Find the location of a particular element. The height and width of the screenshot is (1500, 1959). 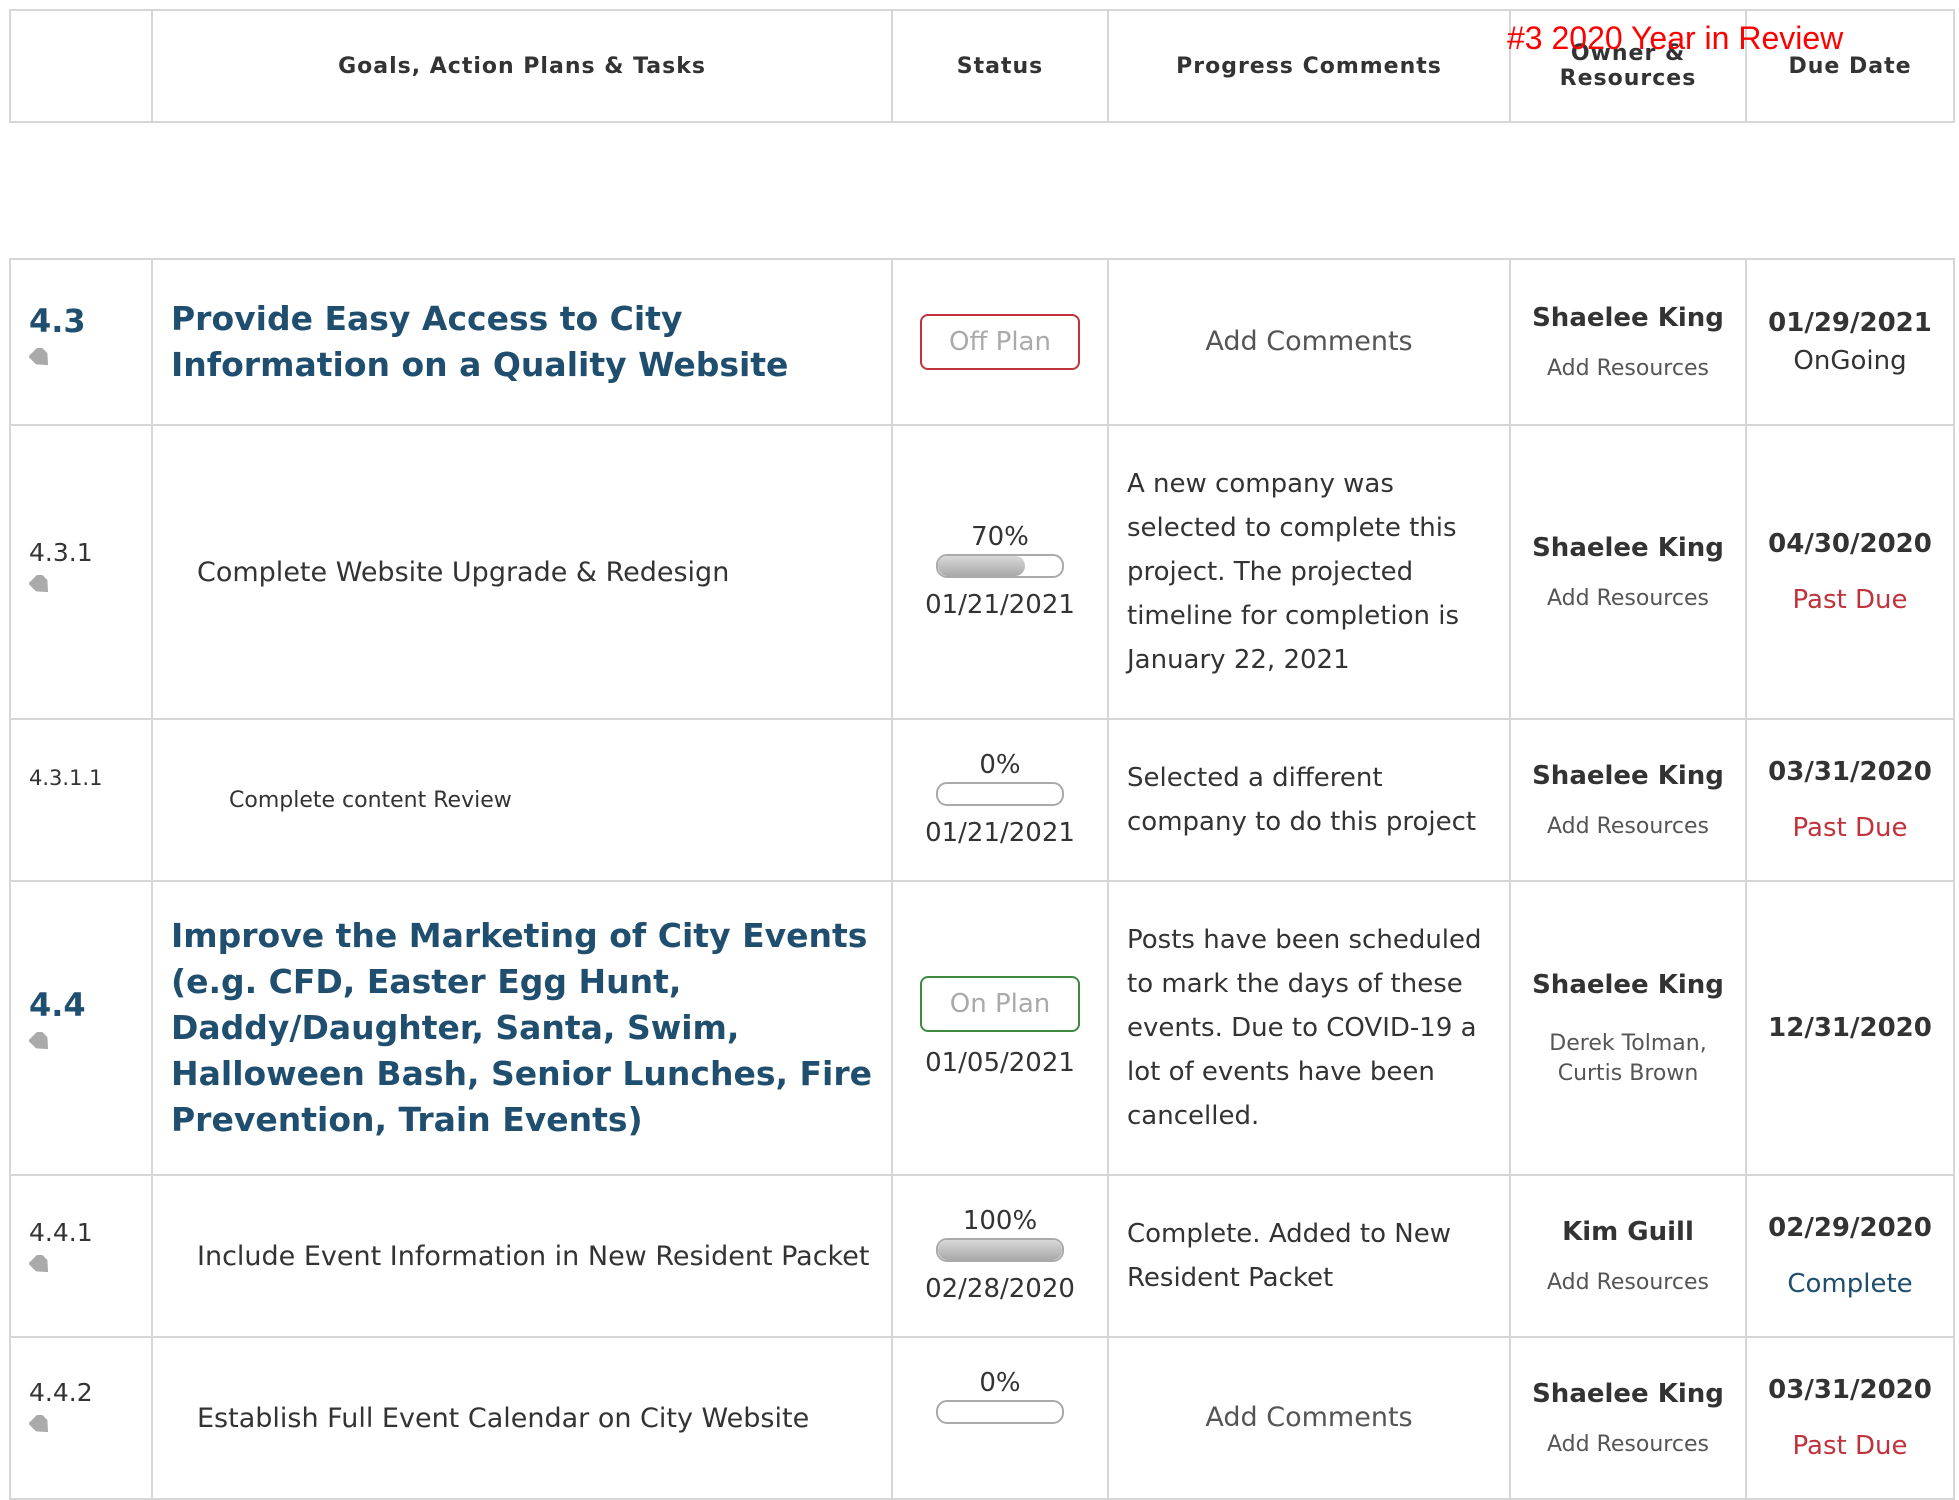

status-date: 01/05/2021 is located at coordinates (1000, 1063).